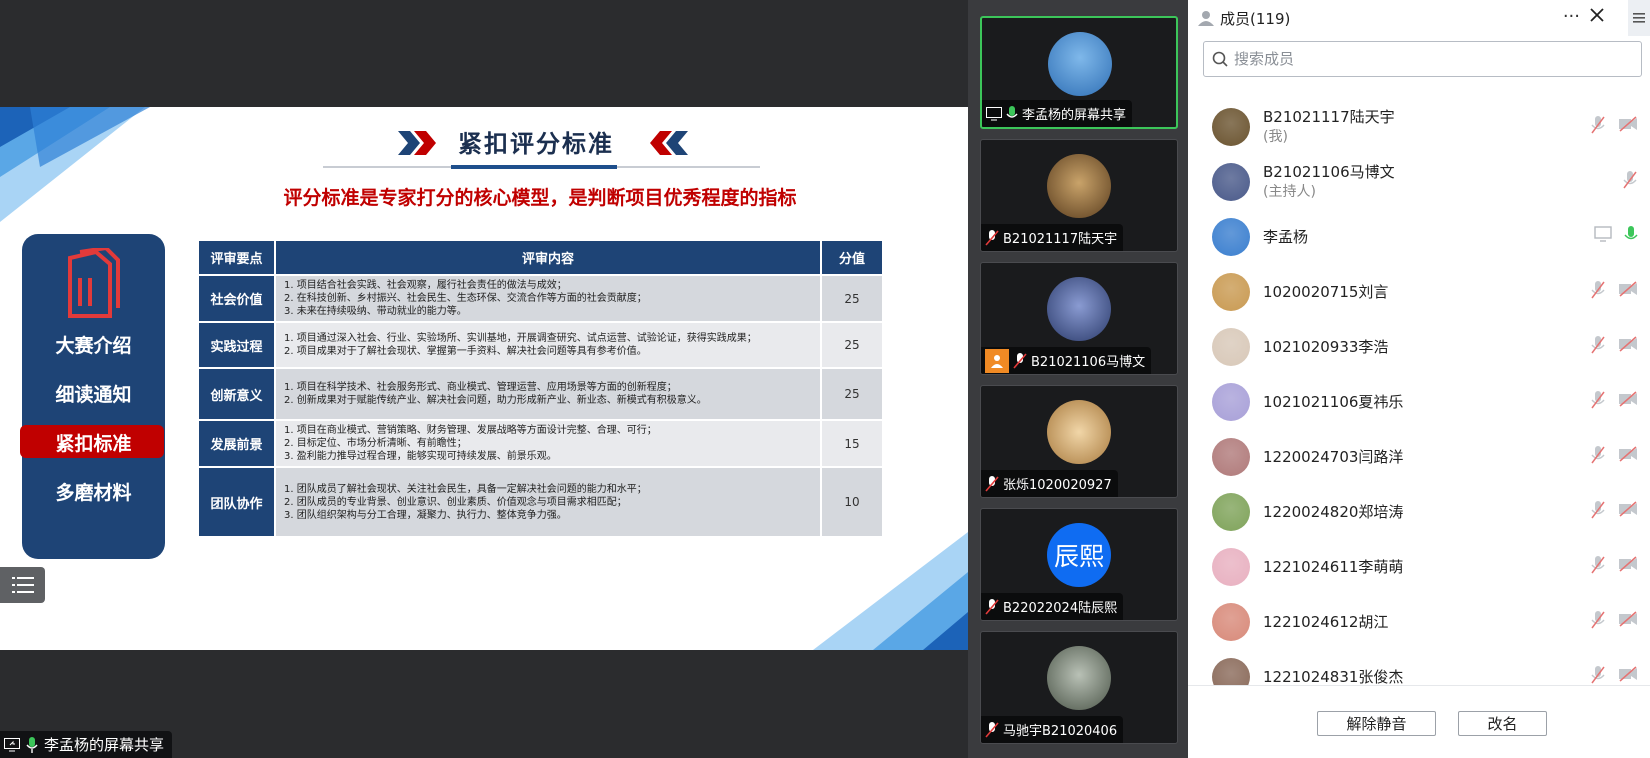 This screenshot has height=758, width=1650. Describe the element at coordinates (1419, 566) in the screenshot. I see `list-item: 1221024611李萌萌` at that location.